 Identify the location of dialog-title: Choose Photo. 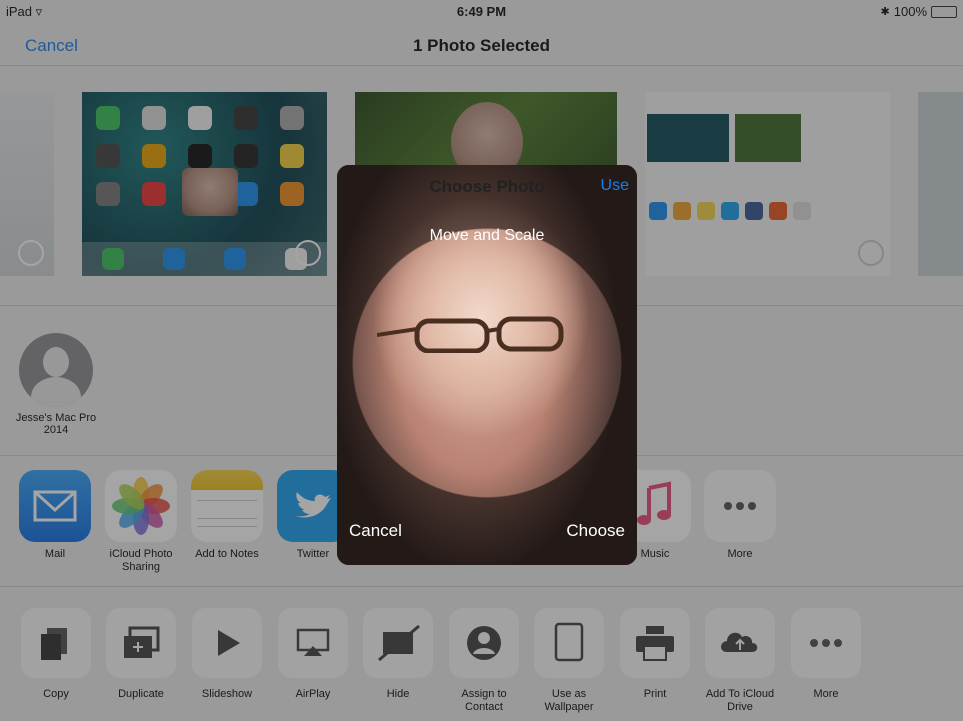
(487, 186).